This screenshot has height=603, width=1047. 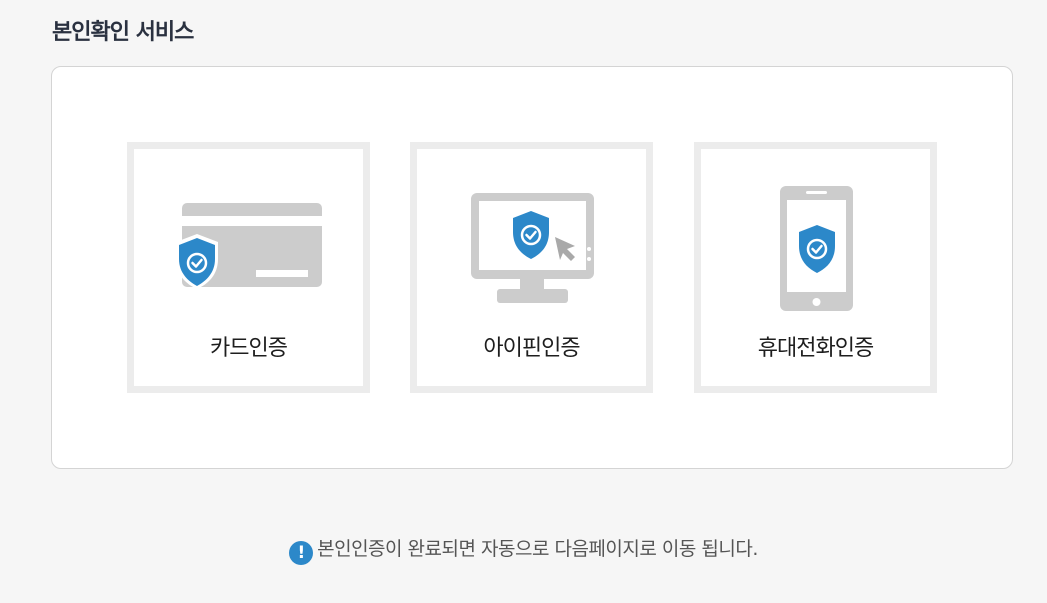 I want to click on card-shield-icon, so click(x=249, y=246).